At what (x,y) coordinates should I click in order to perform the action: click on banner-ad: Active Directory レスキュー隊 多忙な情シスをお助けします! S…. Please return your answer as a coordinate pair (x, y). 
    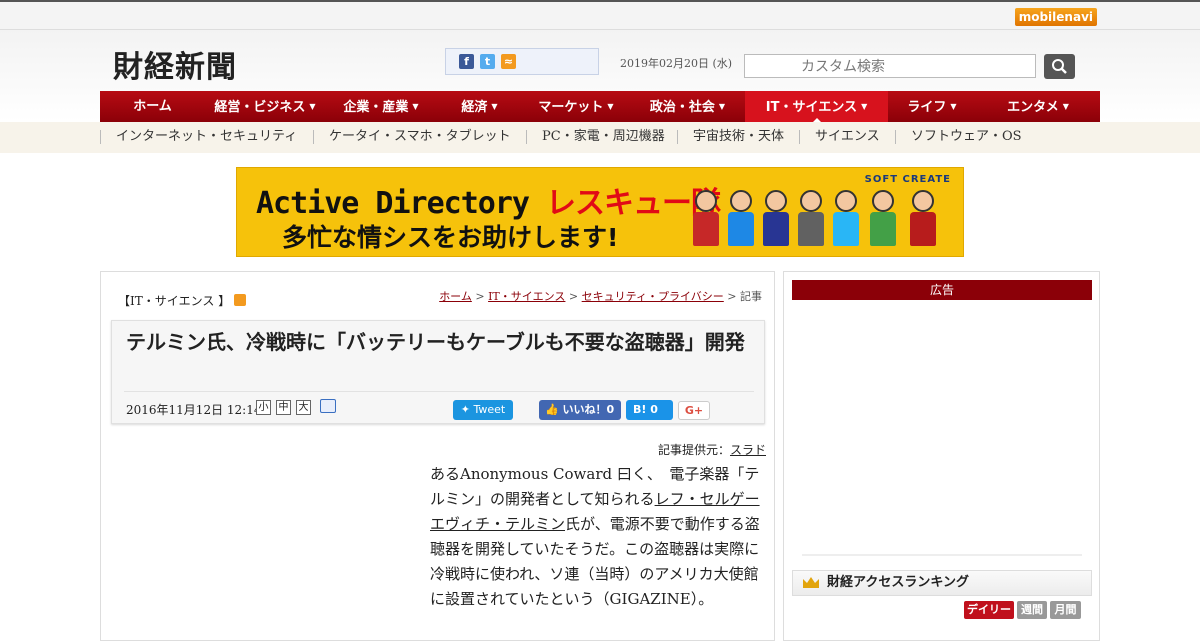
    Looking at the image, I should click on (600, 212).